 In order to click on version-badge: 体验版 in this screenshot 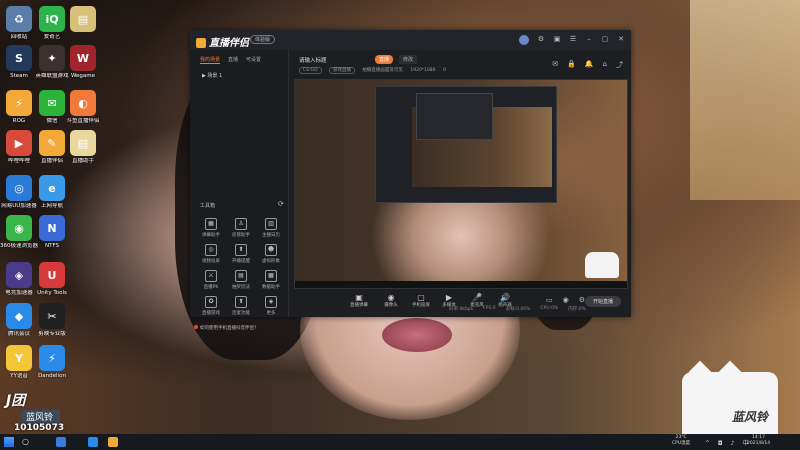, I will do `click(263, 39)`.